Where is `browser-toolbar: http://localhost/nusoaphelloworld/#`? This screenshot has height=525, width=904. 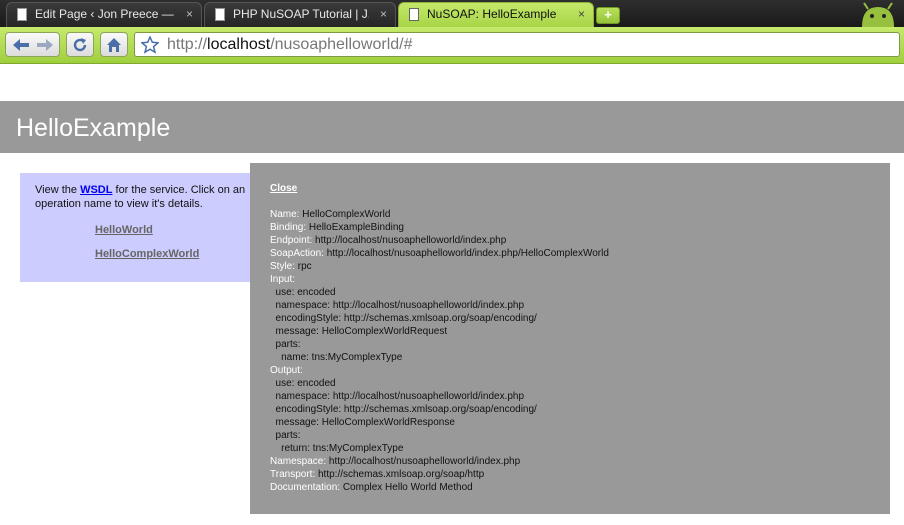 browser-toolbar: http://localhost/nusoaphelloworld/# is located at coordinates (452, 45).